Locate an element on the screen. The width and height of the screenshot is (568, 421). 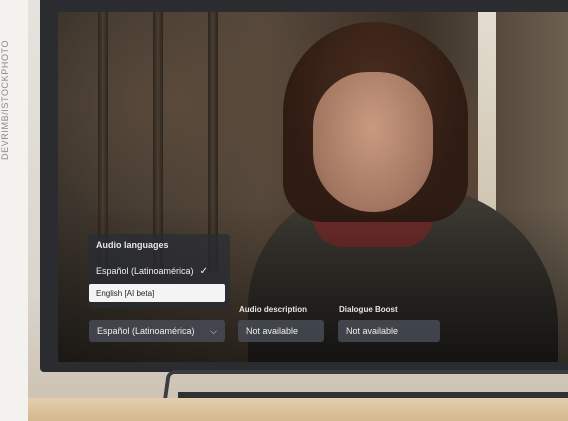
audio-option-label: Español (Latinoamérica) is located at coordinates (145, 271).